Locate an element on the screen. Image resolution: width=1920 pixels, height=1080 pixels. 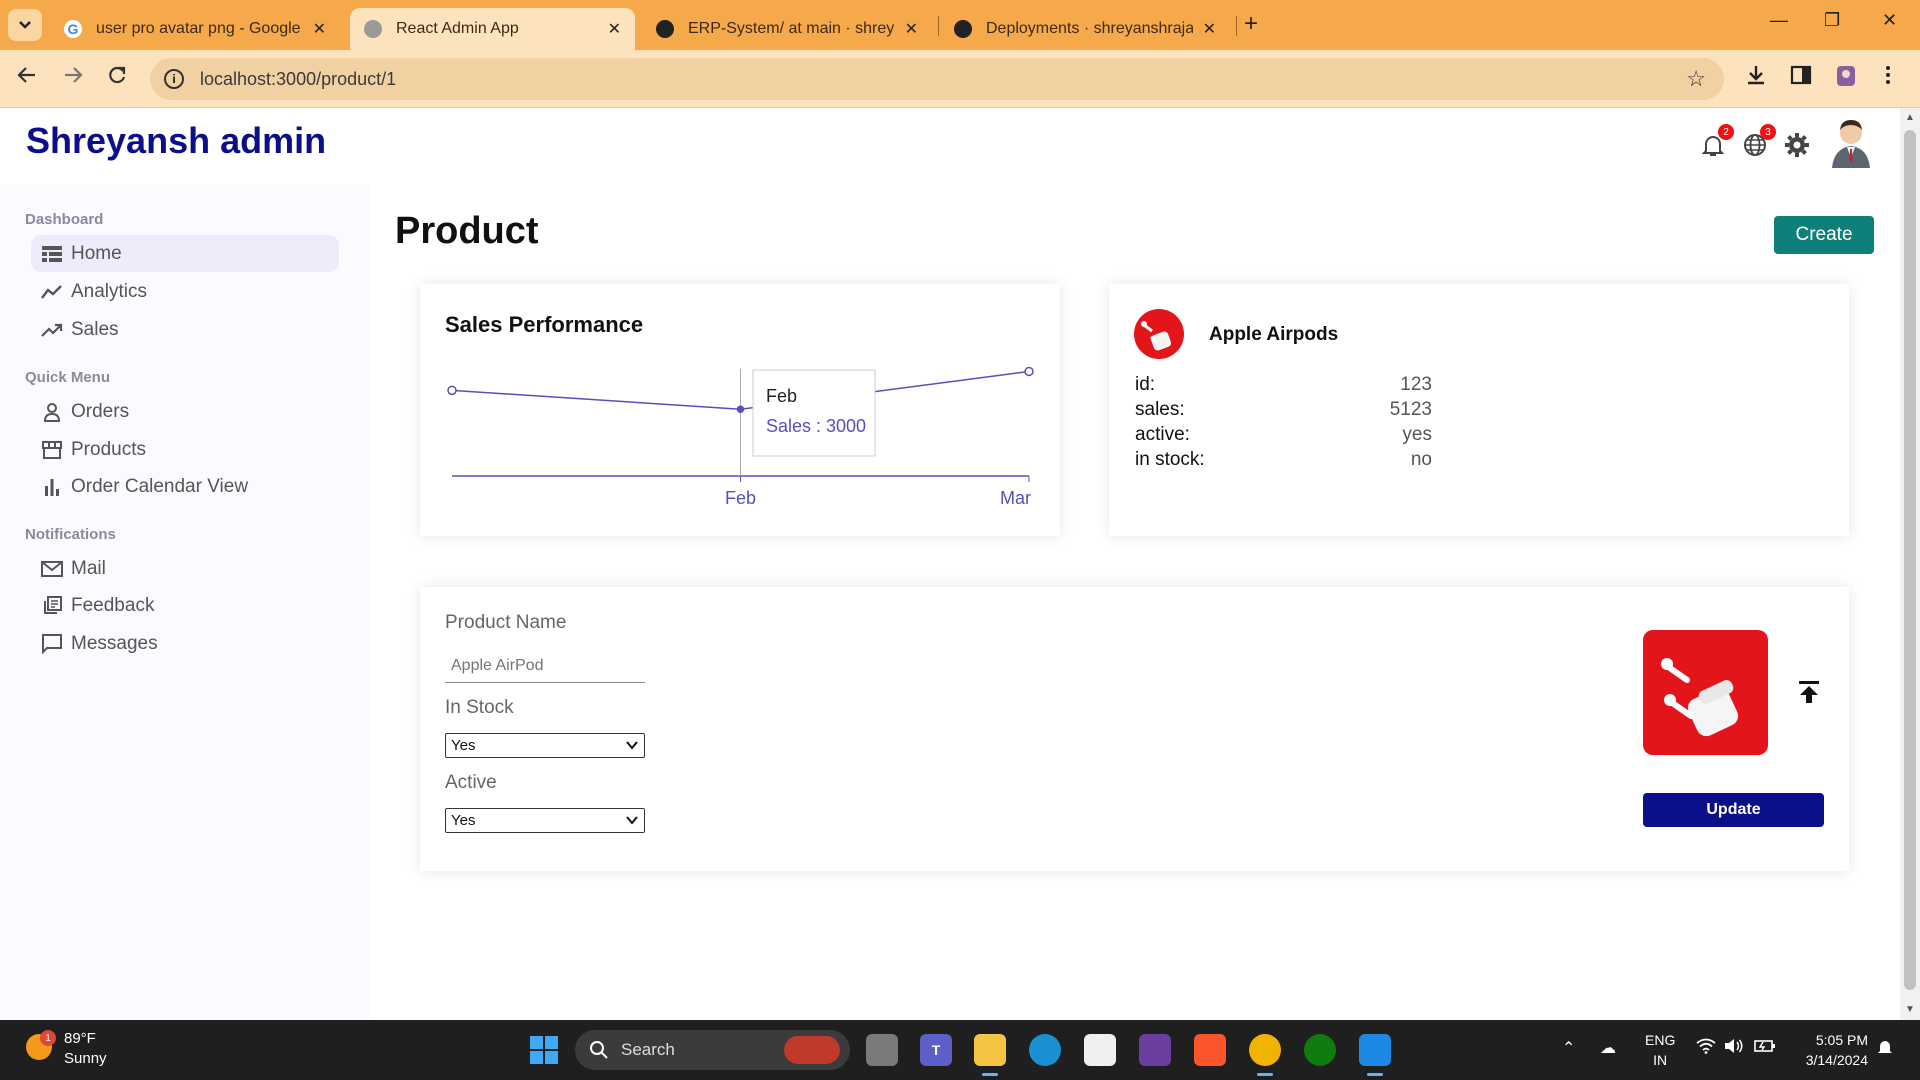
language-indicator: ENG IN is located at coordinates (1660, 1050).